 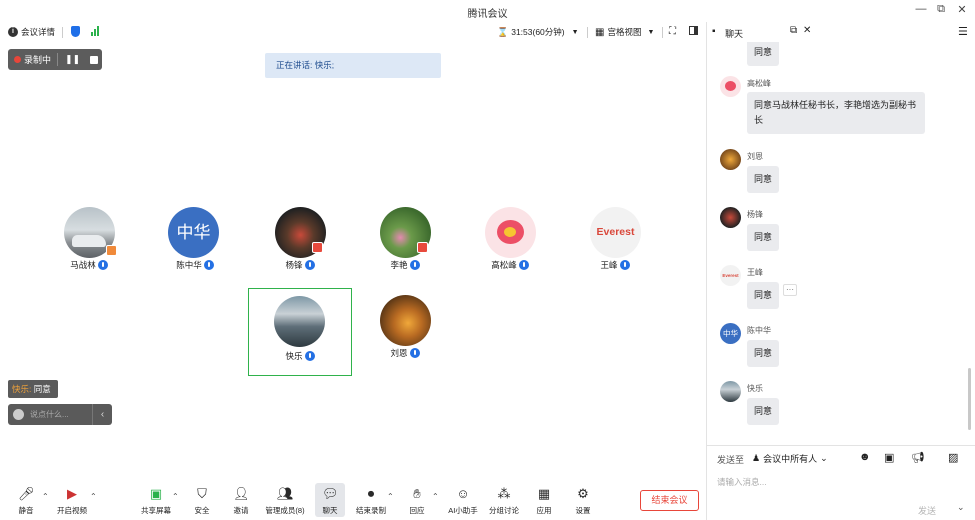 I want to click on microphone-icon: 🎤︎, so click(x=26, y=493).